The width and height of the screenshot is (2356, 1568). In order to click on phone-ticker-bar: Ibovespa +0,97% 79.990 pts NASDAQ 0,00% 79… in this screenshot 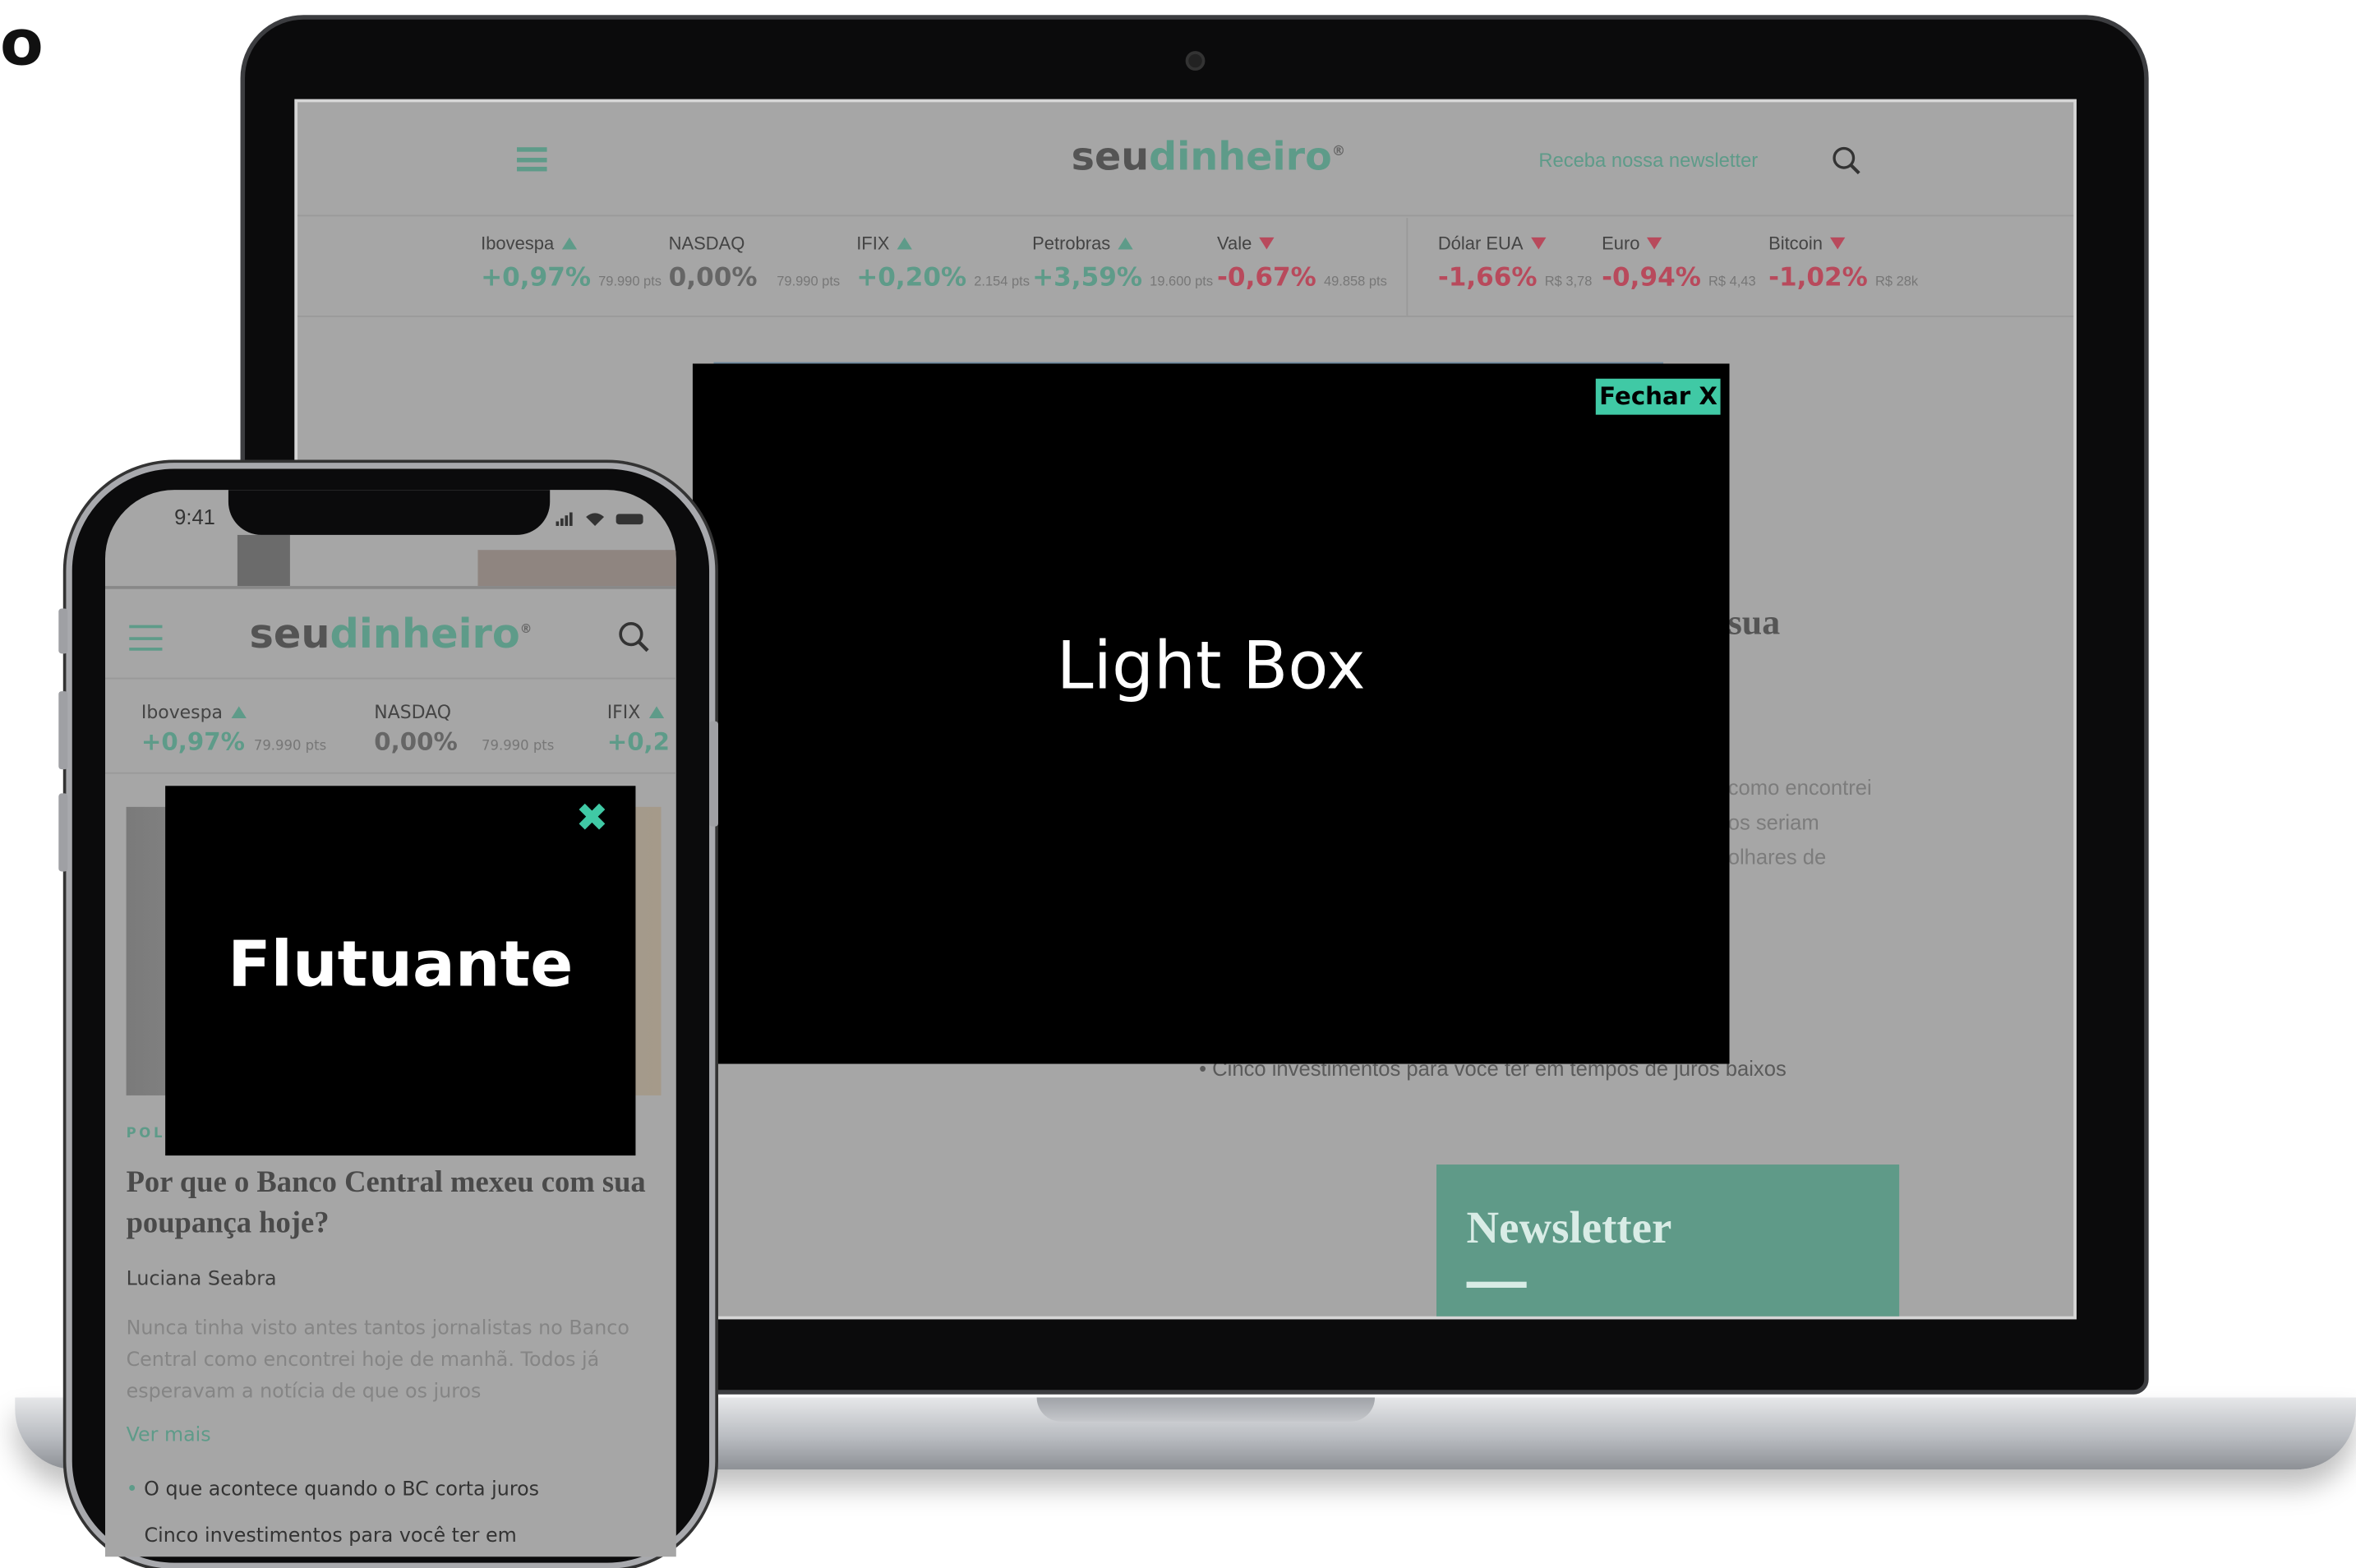, I will do `click(390, 727)`.